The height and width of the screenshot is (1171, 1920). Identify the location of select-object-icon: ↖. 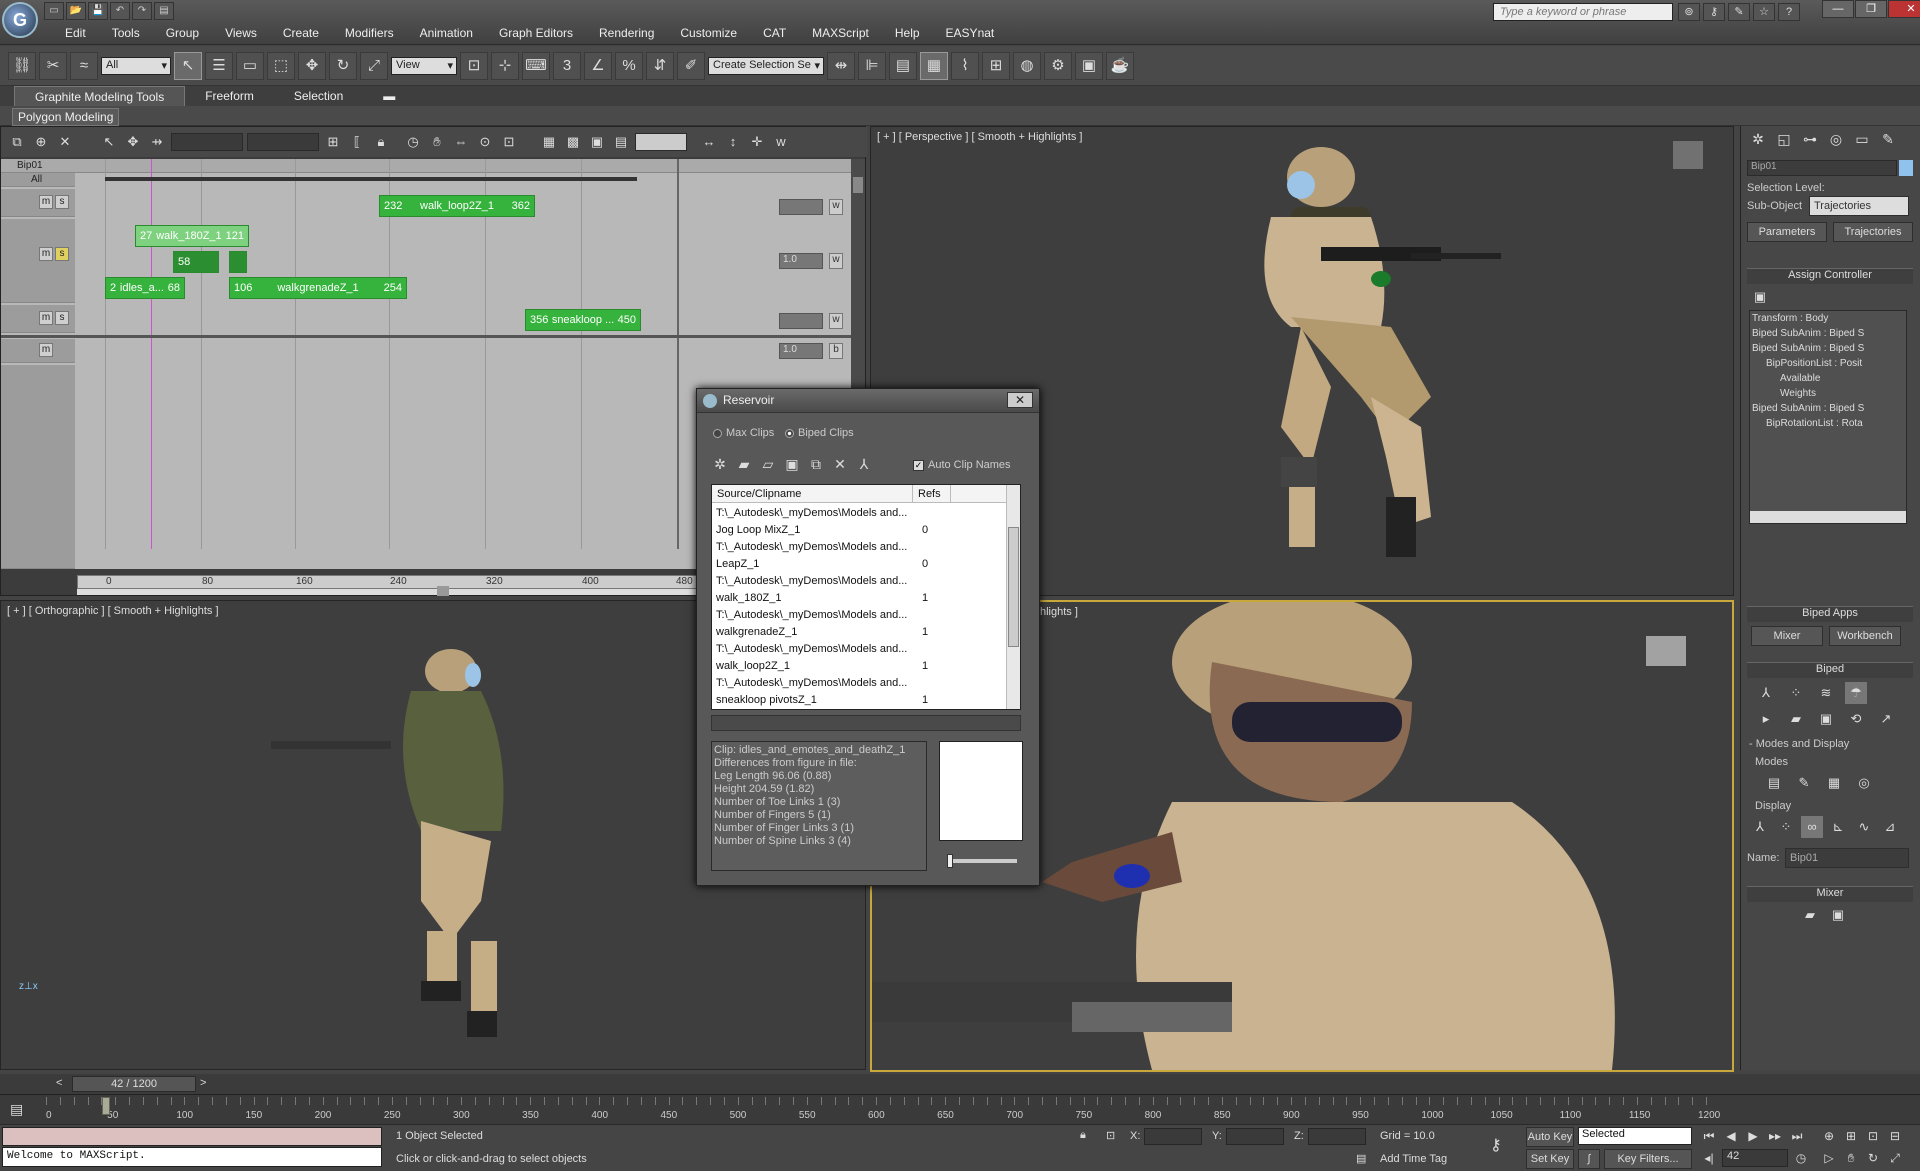
(188, 65).